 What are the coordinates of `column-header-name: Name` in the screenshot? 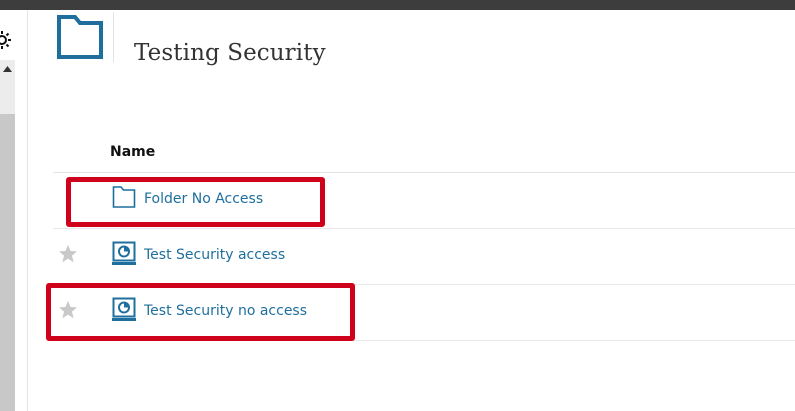 It's located at (132, 152).